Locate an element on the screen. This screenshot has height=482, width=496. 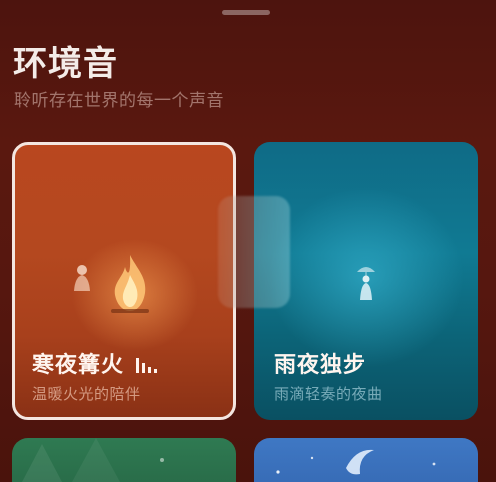
page-title: 环境音 is located at coordinates (65, 64).